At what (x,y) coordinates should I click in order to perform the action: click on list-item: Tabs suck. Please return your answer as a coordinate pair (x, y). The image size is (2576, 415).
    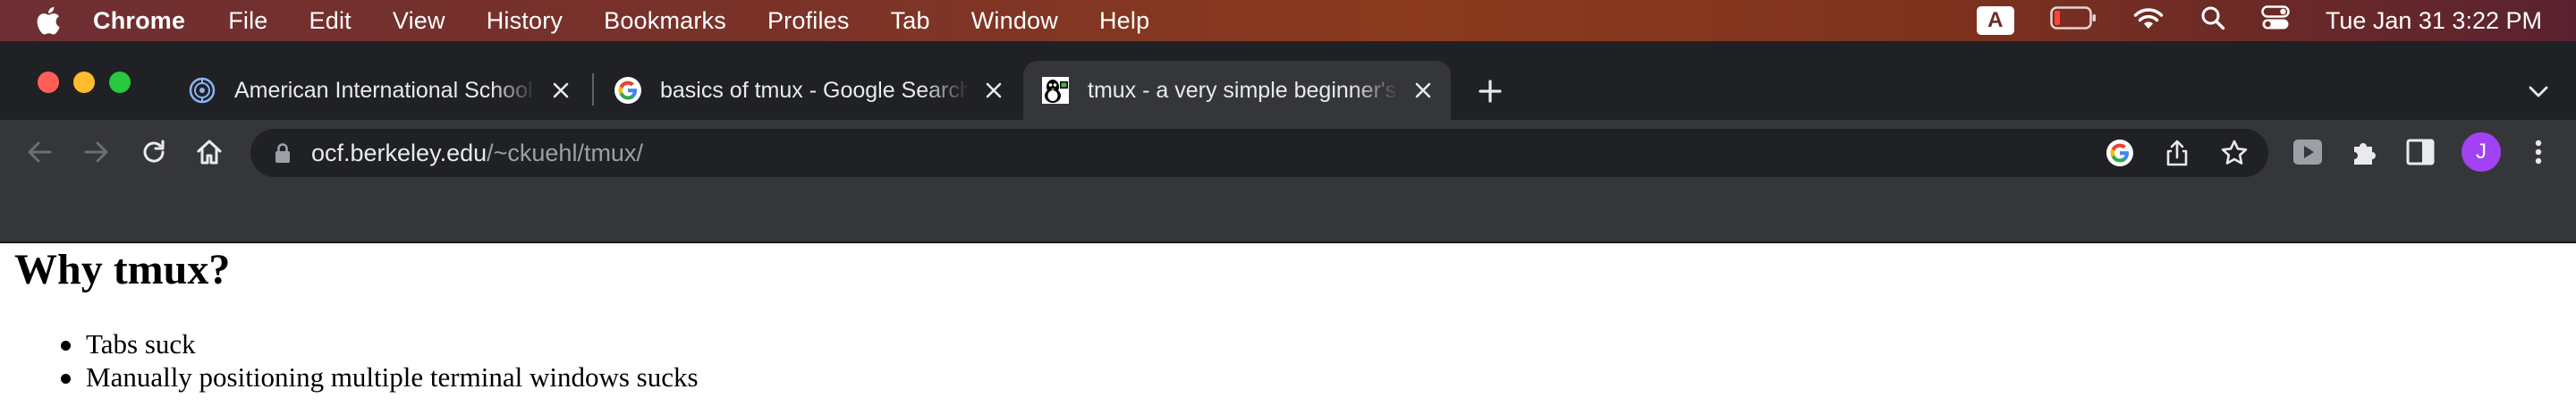
    Looking at the image, I should click on (380, 343).